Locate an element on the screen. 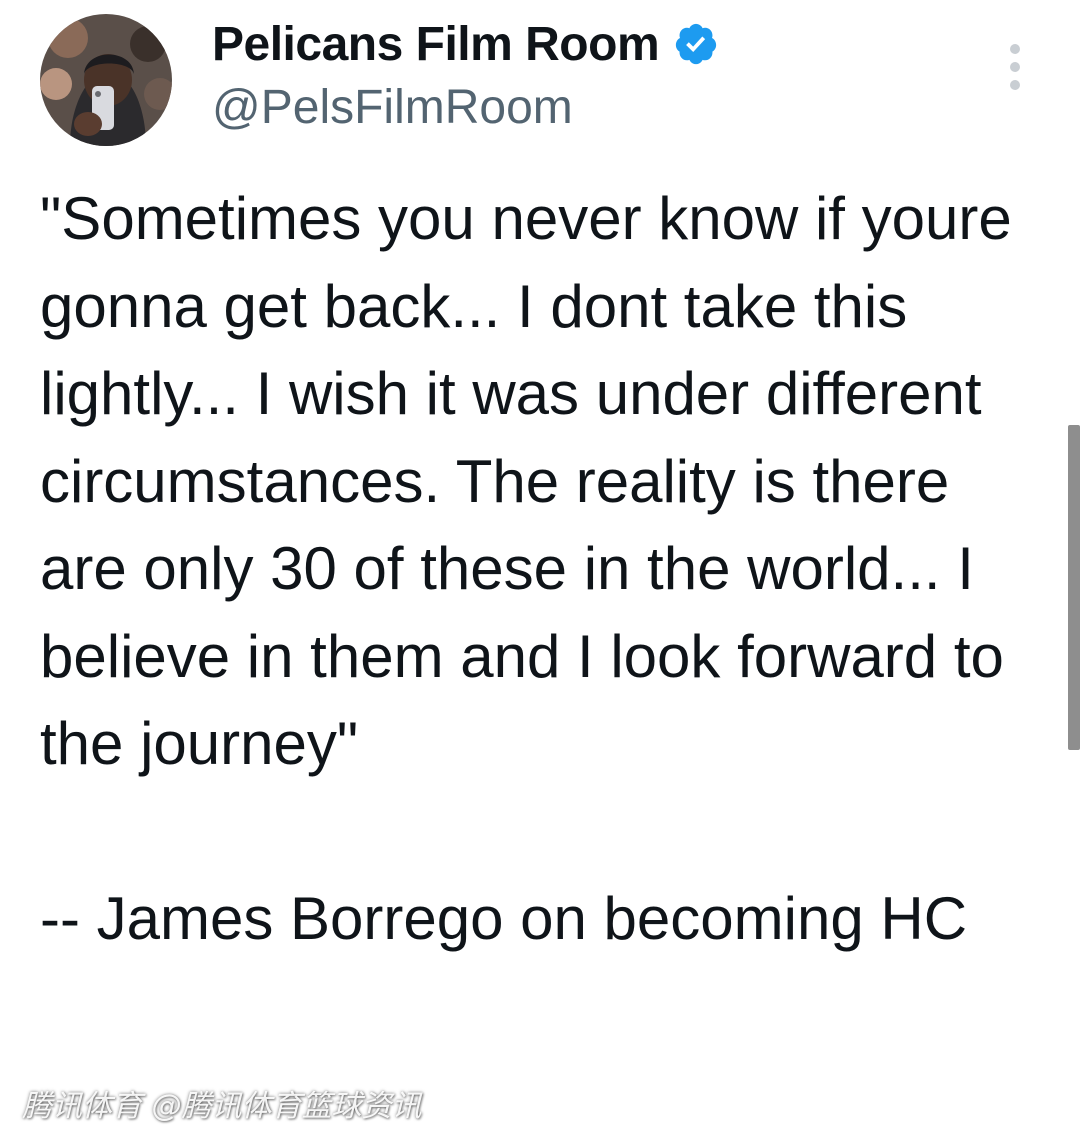 The width and height of the screenshot is (1080, 1134). author-name-row: Pelicans Film Room is located at coordinates (465, 44).